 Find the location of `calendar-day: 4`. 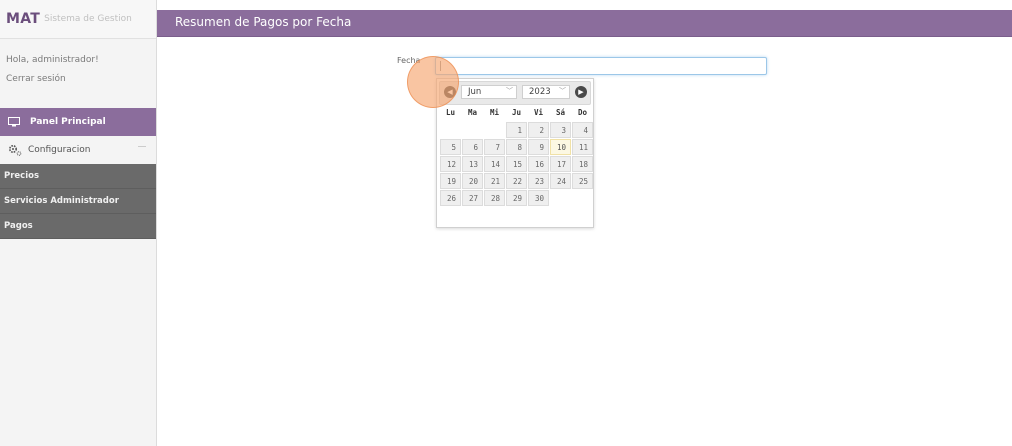

calendar-day: 4 is located at coordinates (582, 130).